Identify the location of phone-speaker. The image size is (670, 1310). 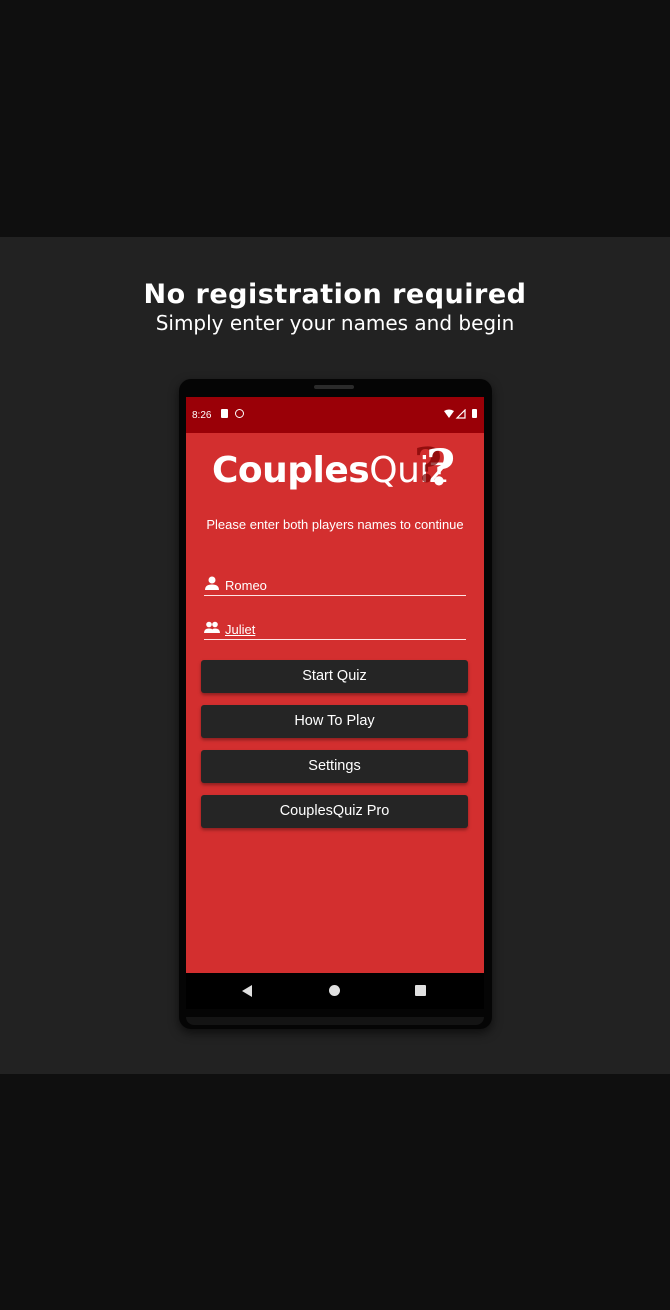
(334, 387).